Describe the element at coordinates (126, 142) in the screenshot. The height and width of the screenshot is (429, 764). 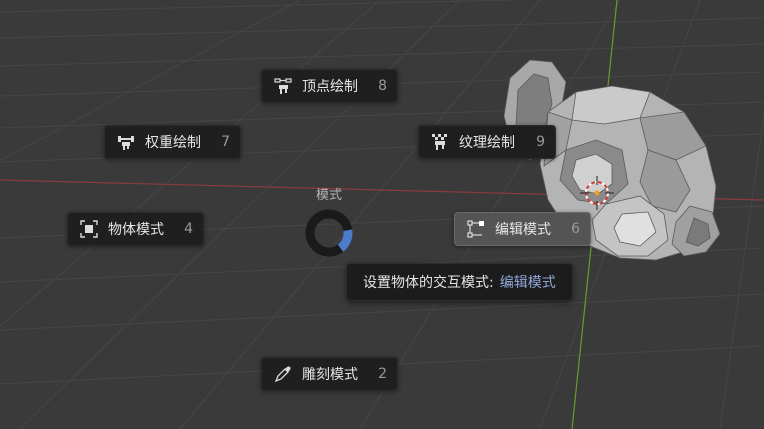
I see `weight-paint-icon` at that location.